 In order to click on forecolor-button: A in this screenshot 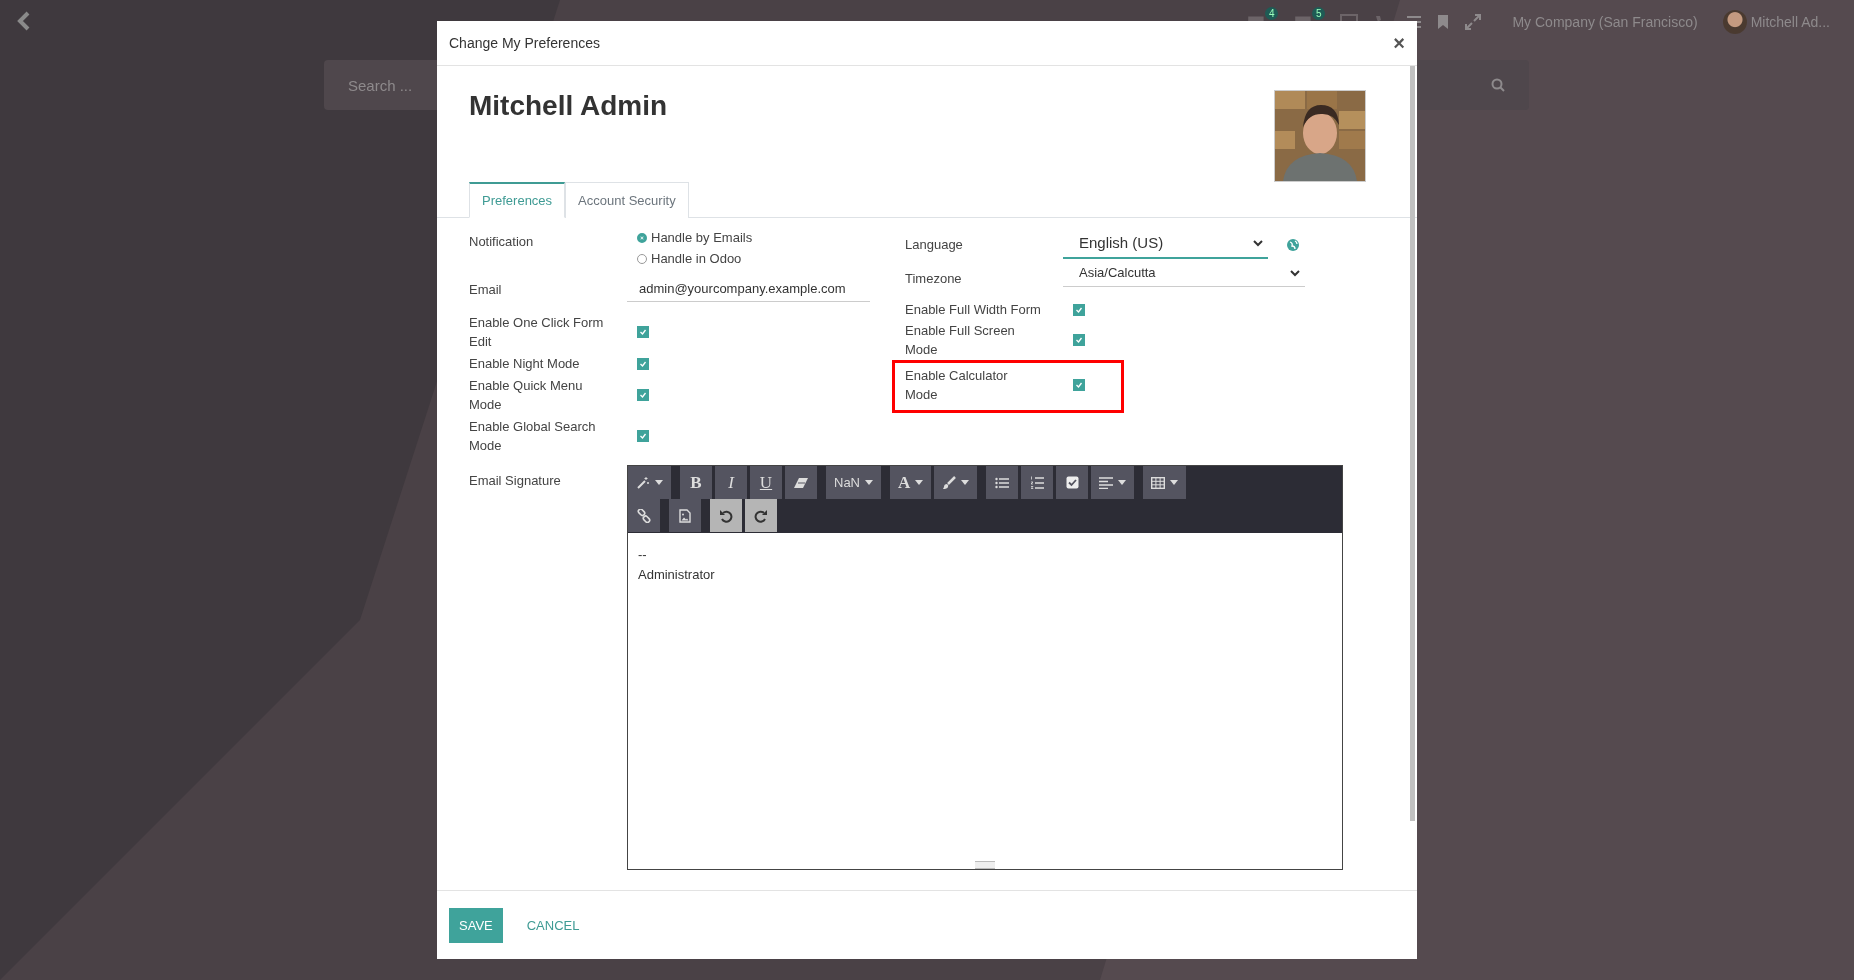, I will do `click(911, 482)`.